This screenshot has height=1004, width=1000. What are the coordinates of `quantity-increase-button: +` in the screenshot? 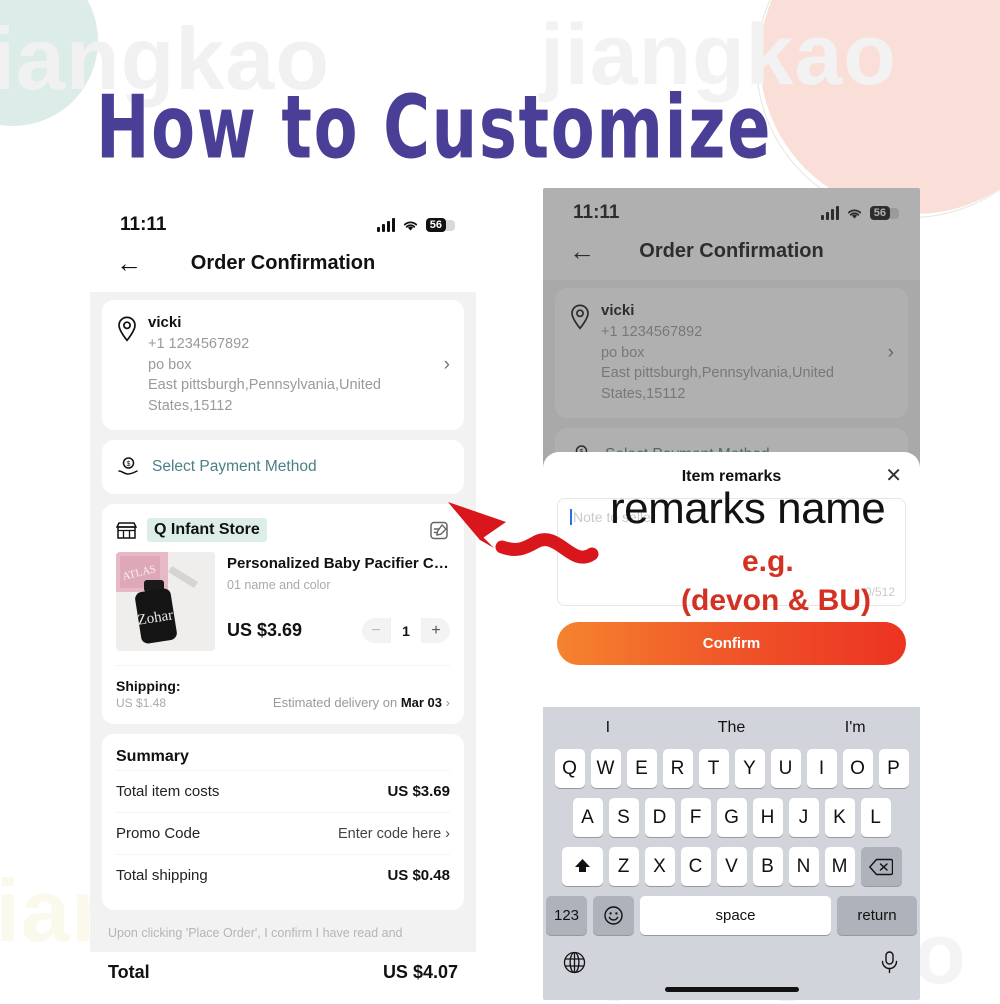 It's located at (436, 631).